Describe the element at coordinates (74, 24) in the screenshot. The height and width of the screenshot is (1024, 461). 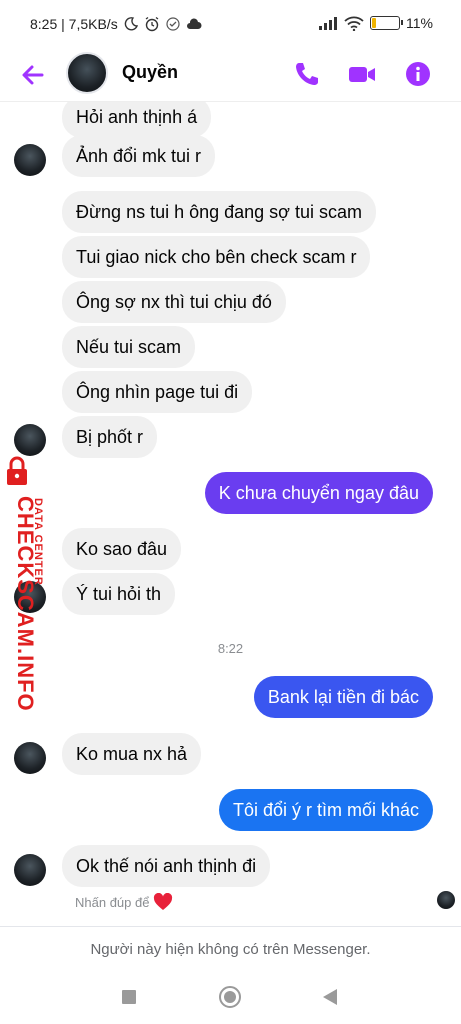
I see `status-time-speed: 8:25 | 7,5KB/s` at that location.